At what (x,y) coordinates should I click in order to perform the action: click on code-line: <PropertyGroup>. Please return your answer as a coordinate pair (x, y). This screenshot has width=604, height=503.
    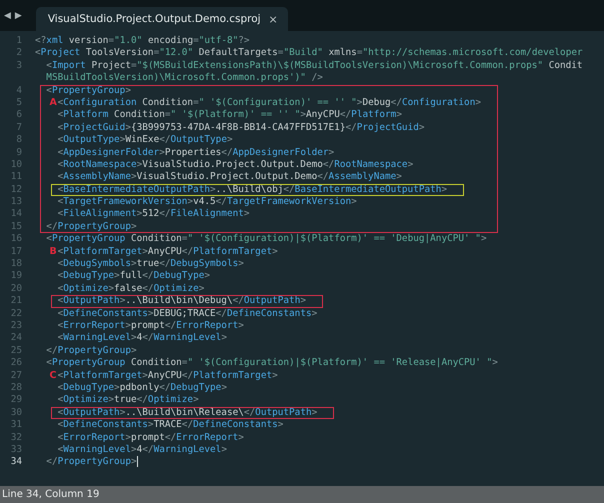
    Looking at the image, I should click on (88, 90).